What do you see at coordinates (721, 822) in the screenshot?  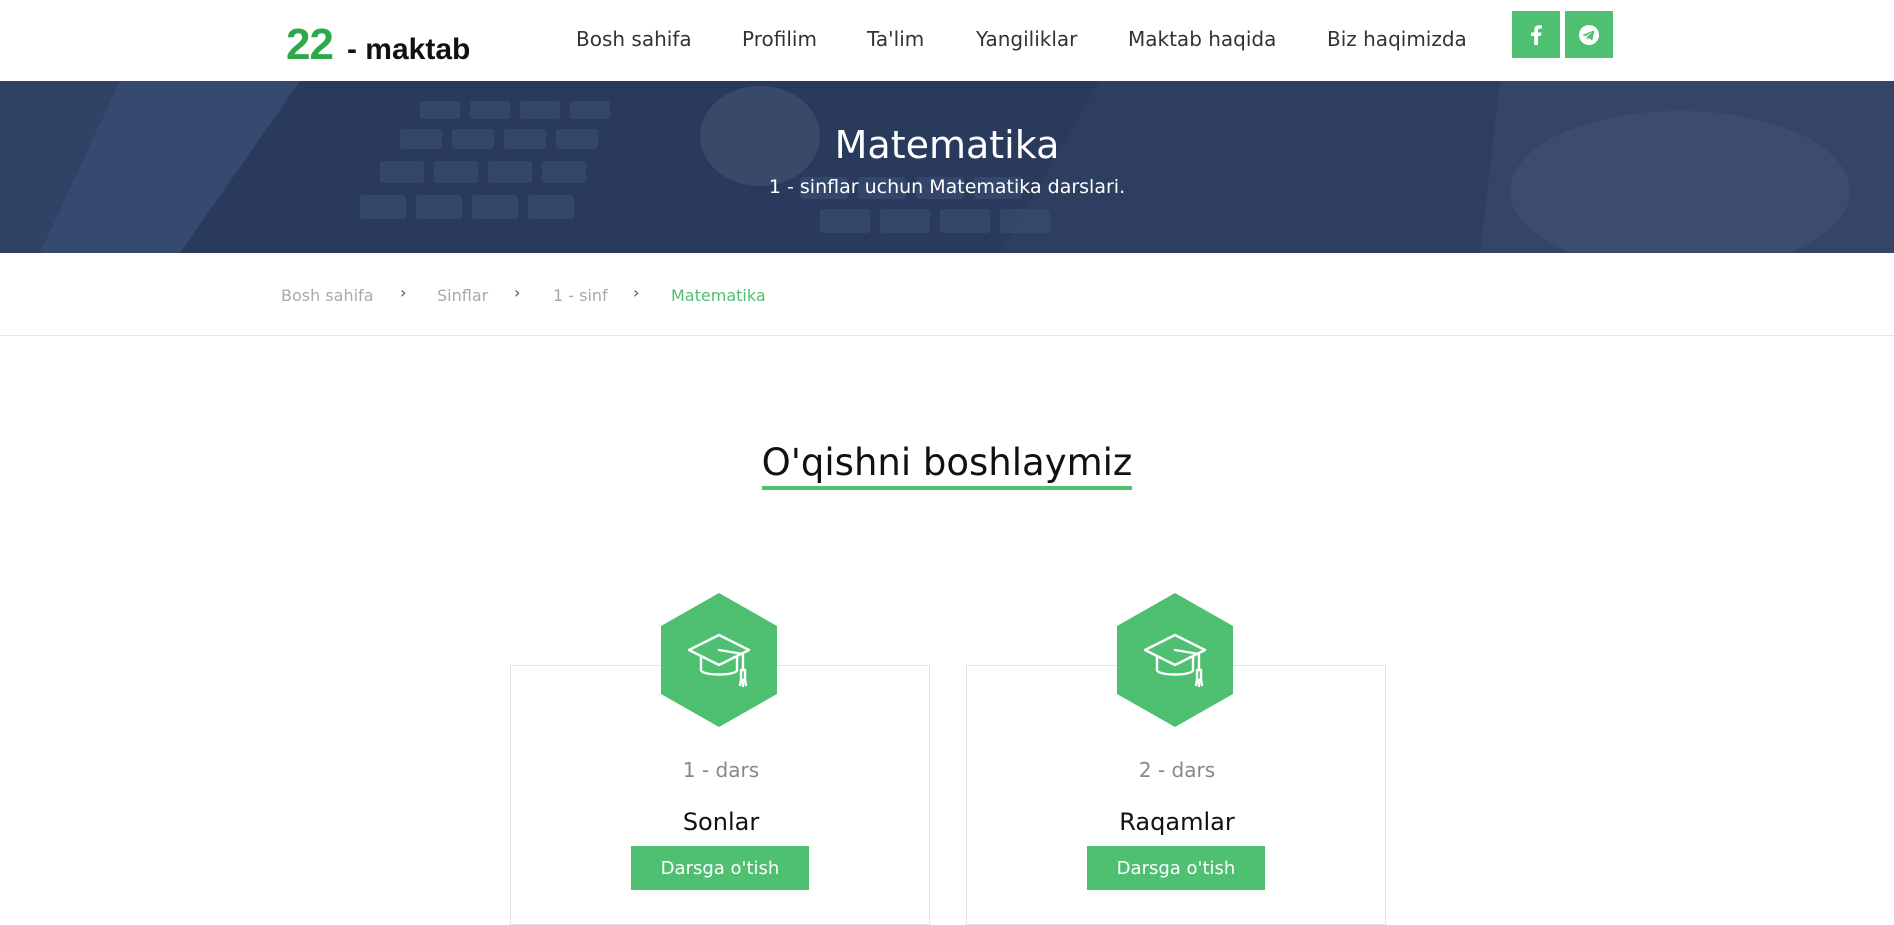 I see `lesson-title: Sonlar` at bounding box center [721, 822].